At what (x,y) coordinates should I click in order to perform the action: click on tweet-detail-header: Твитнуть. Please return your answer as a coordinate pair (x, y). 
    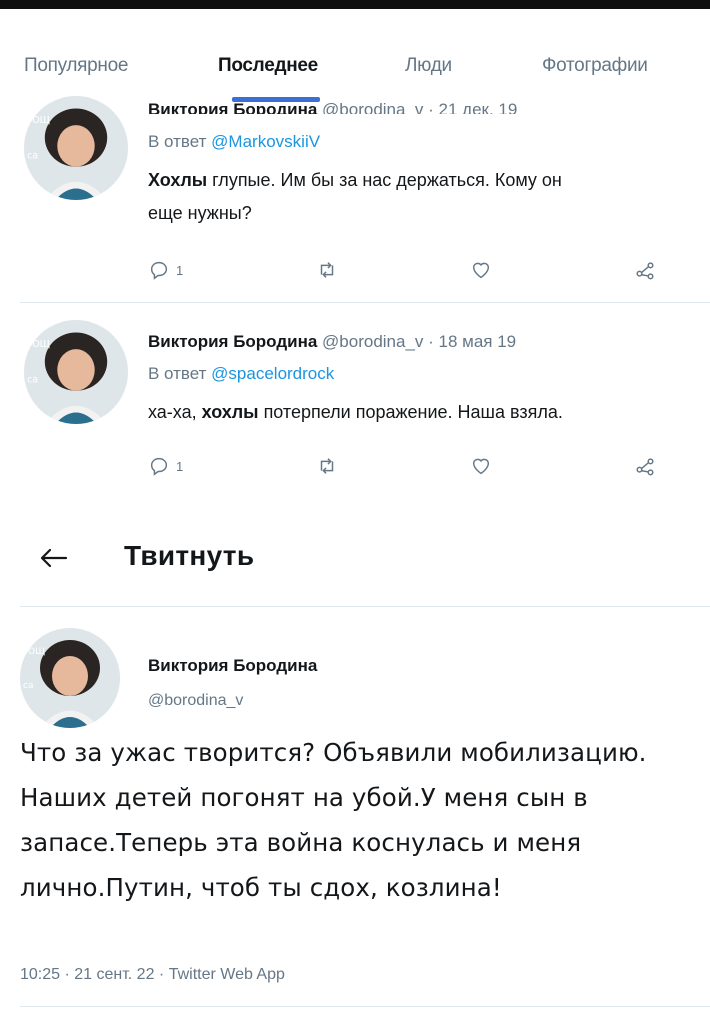
    Looking at the image, I should click on (355, 560).